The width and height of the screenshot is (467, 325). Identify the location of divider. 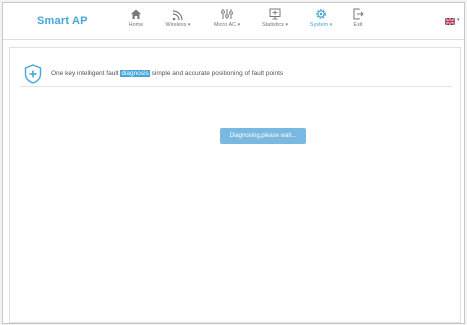
(236, 86).